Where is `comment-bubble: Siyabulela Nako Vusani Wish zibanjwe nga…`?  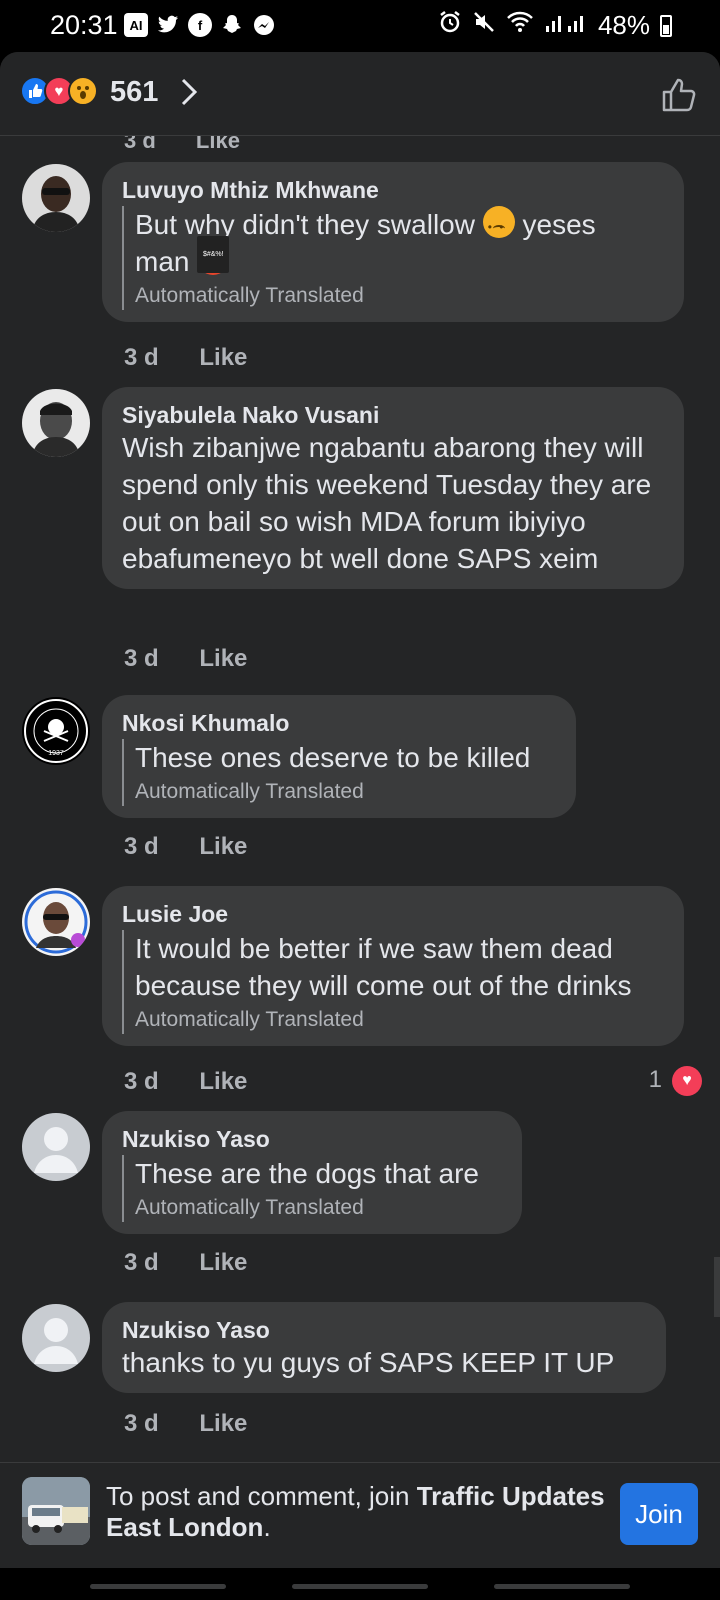
comment-bubble: Siyabulela Nako Vusani Wish zibanjwe nga… is located at coordinates (393, 488).